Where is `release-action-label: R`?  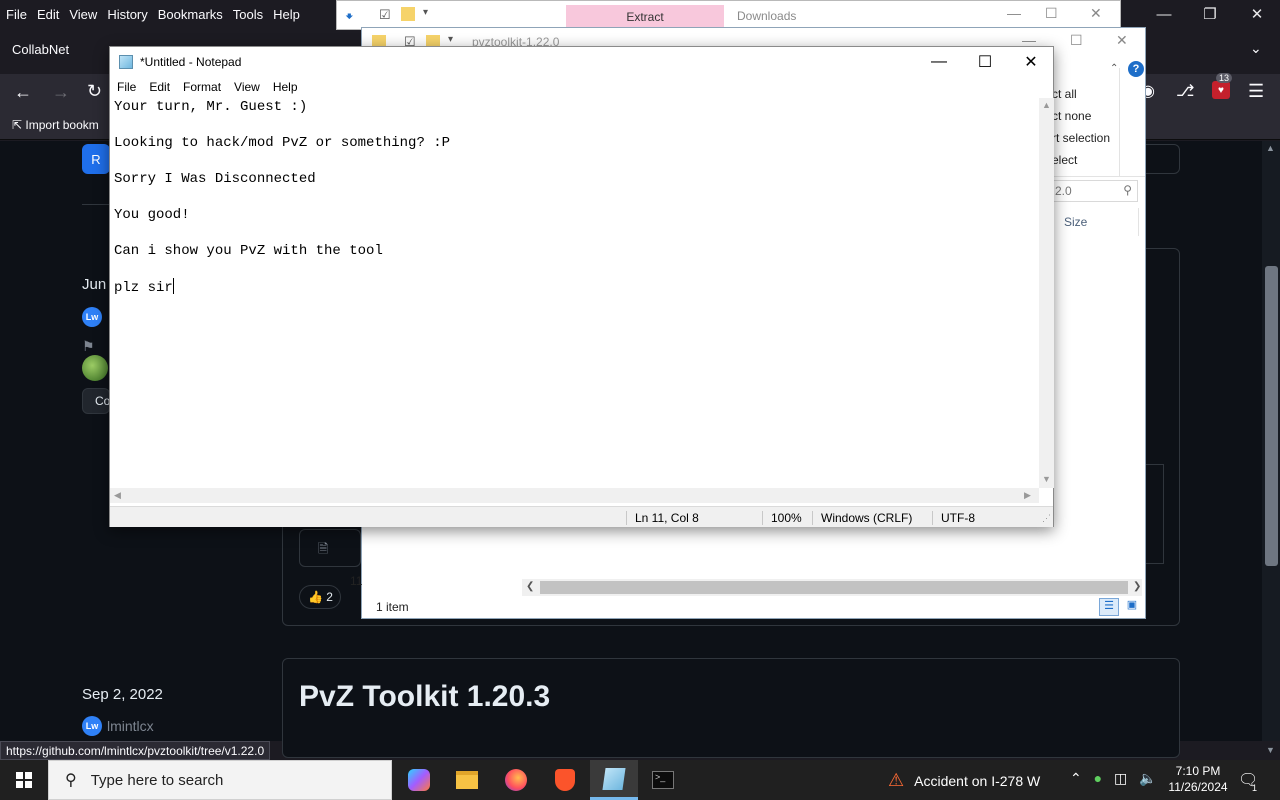
release-action-label: R is located at coordinates (96, 159).